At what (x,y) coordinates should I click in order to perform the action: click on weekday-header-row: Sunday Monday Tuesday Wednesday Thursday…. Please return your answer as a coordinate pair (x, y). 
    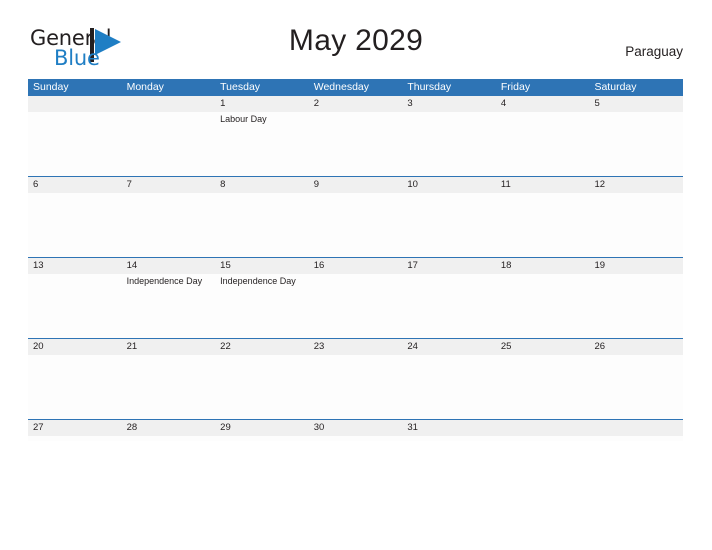
    Looking at the image, I should click on (355, 87).